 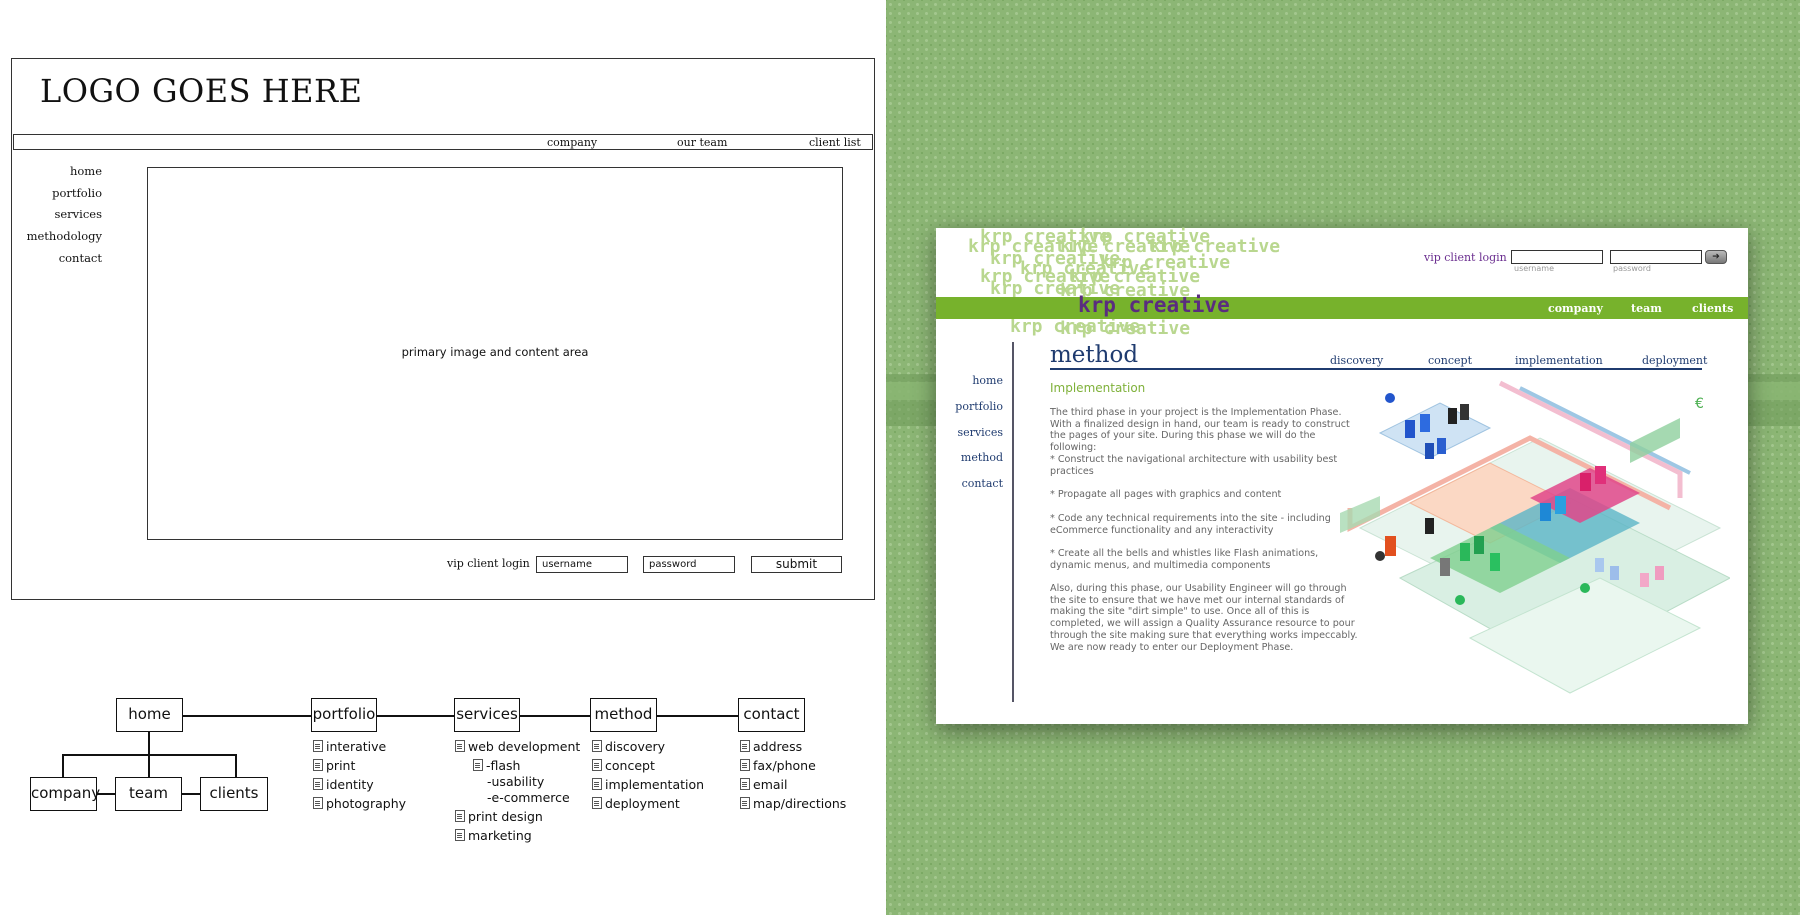 What do you see at coordinates (349, 746) in the screenshot?
I see `sitemap-item: interative` at bounding box center [349, 746].